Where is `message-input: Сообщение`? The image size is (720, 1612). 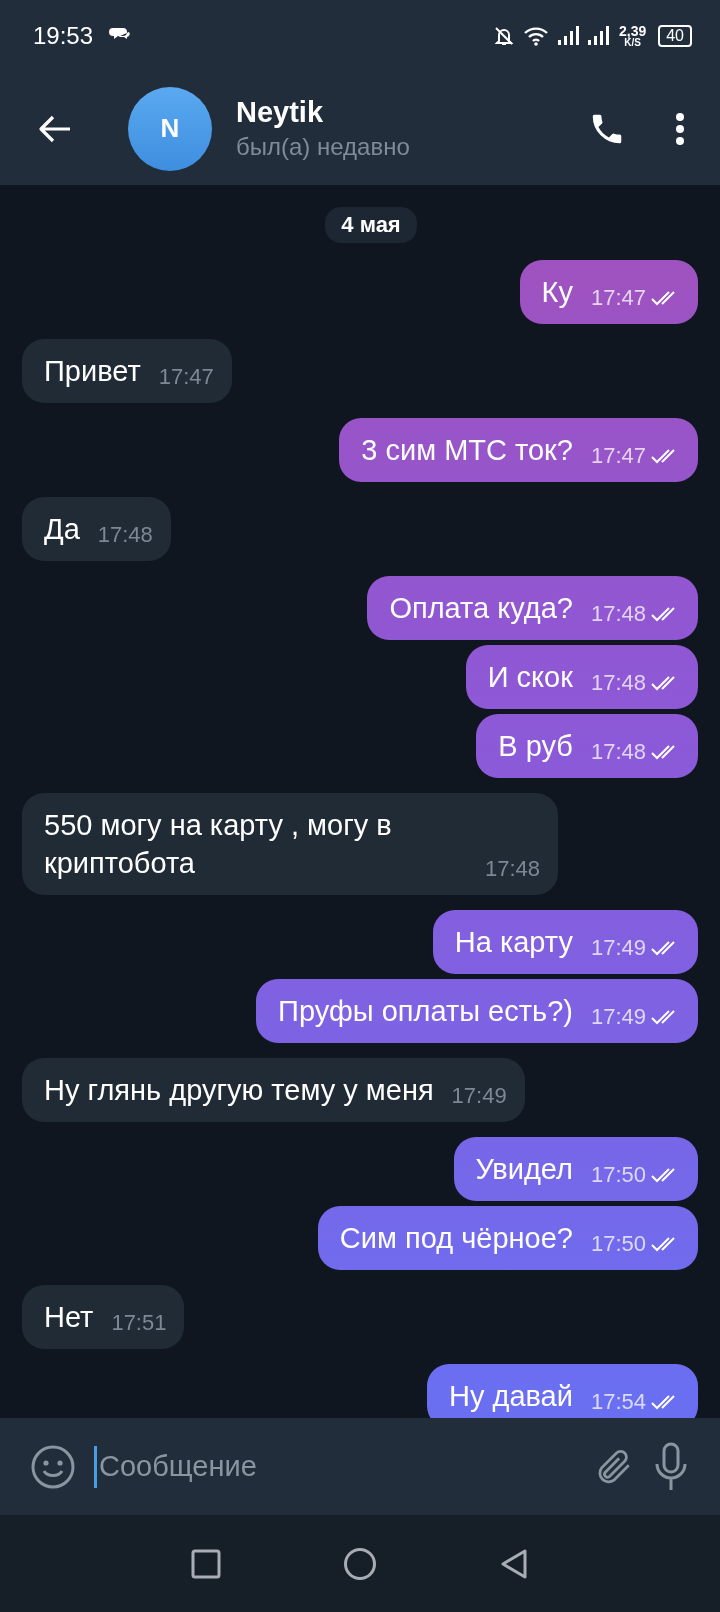 message-input: Сообщение is located at coordinates (334, 1466).